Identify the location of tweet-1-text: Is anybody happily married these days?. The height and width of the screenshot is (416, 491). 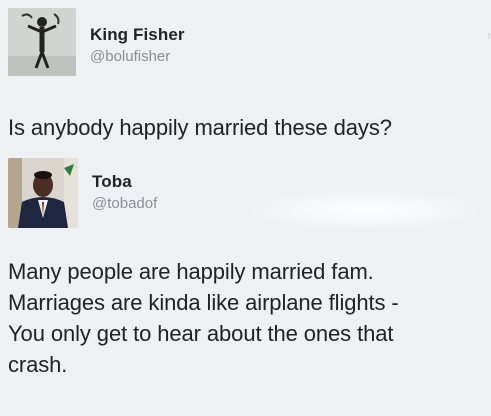
(200, 127).